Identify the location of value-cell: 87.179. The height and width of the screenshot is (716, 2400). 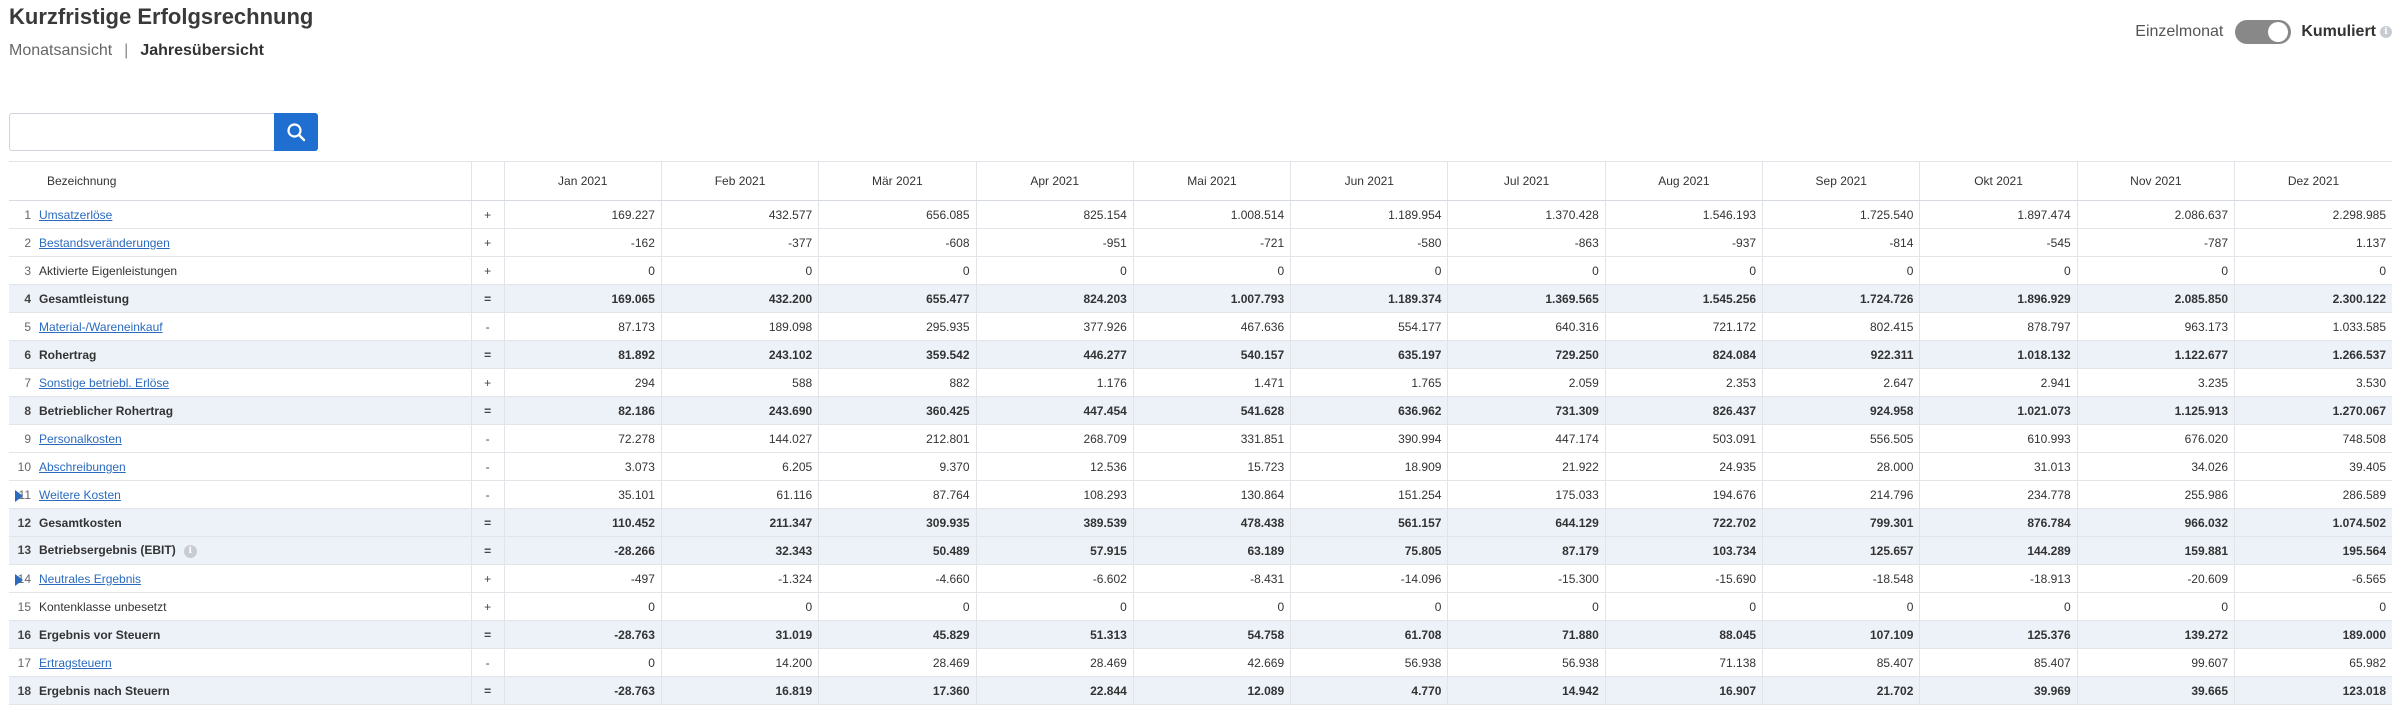
(1526, 550).